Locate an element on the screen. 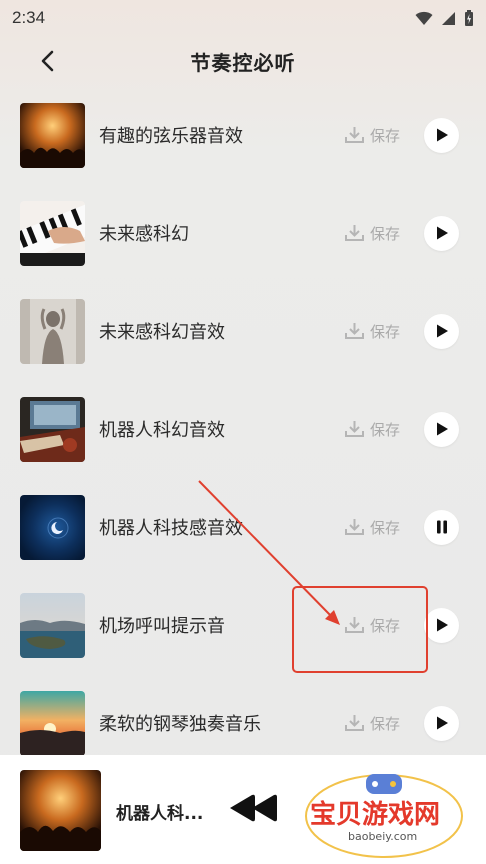  watermark-url: baobeiy.com is located at coordinates (383, 836).